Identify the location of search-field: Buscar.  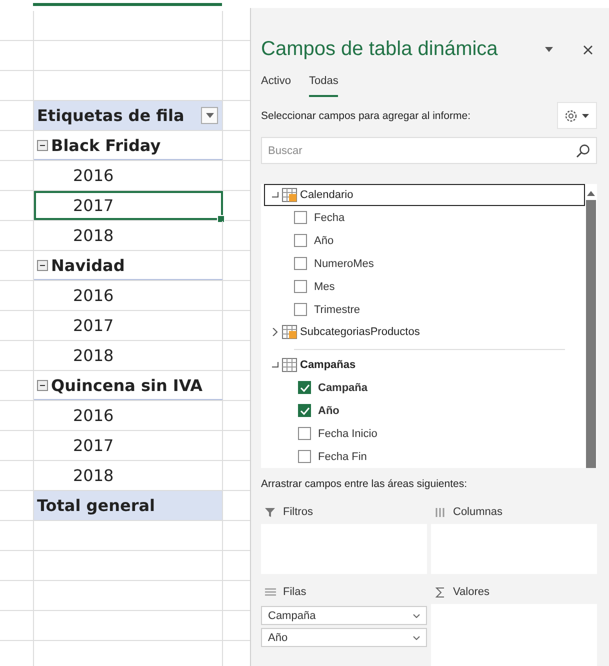
(429, 150).